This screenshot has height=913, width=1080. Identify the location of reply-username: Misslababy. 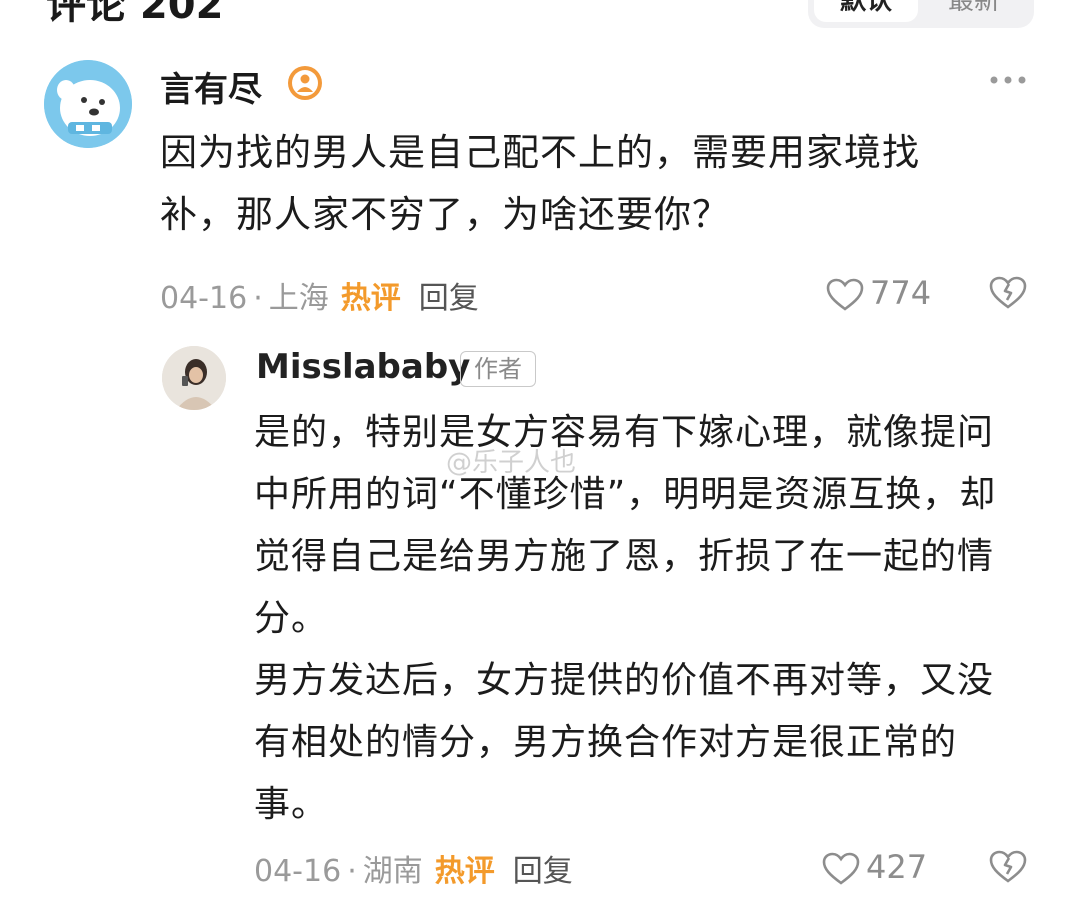
(363, 367).